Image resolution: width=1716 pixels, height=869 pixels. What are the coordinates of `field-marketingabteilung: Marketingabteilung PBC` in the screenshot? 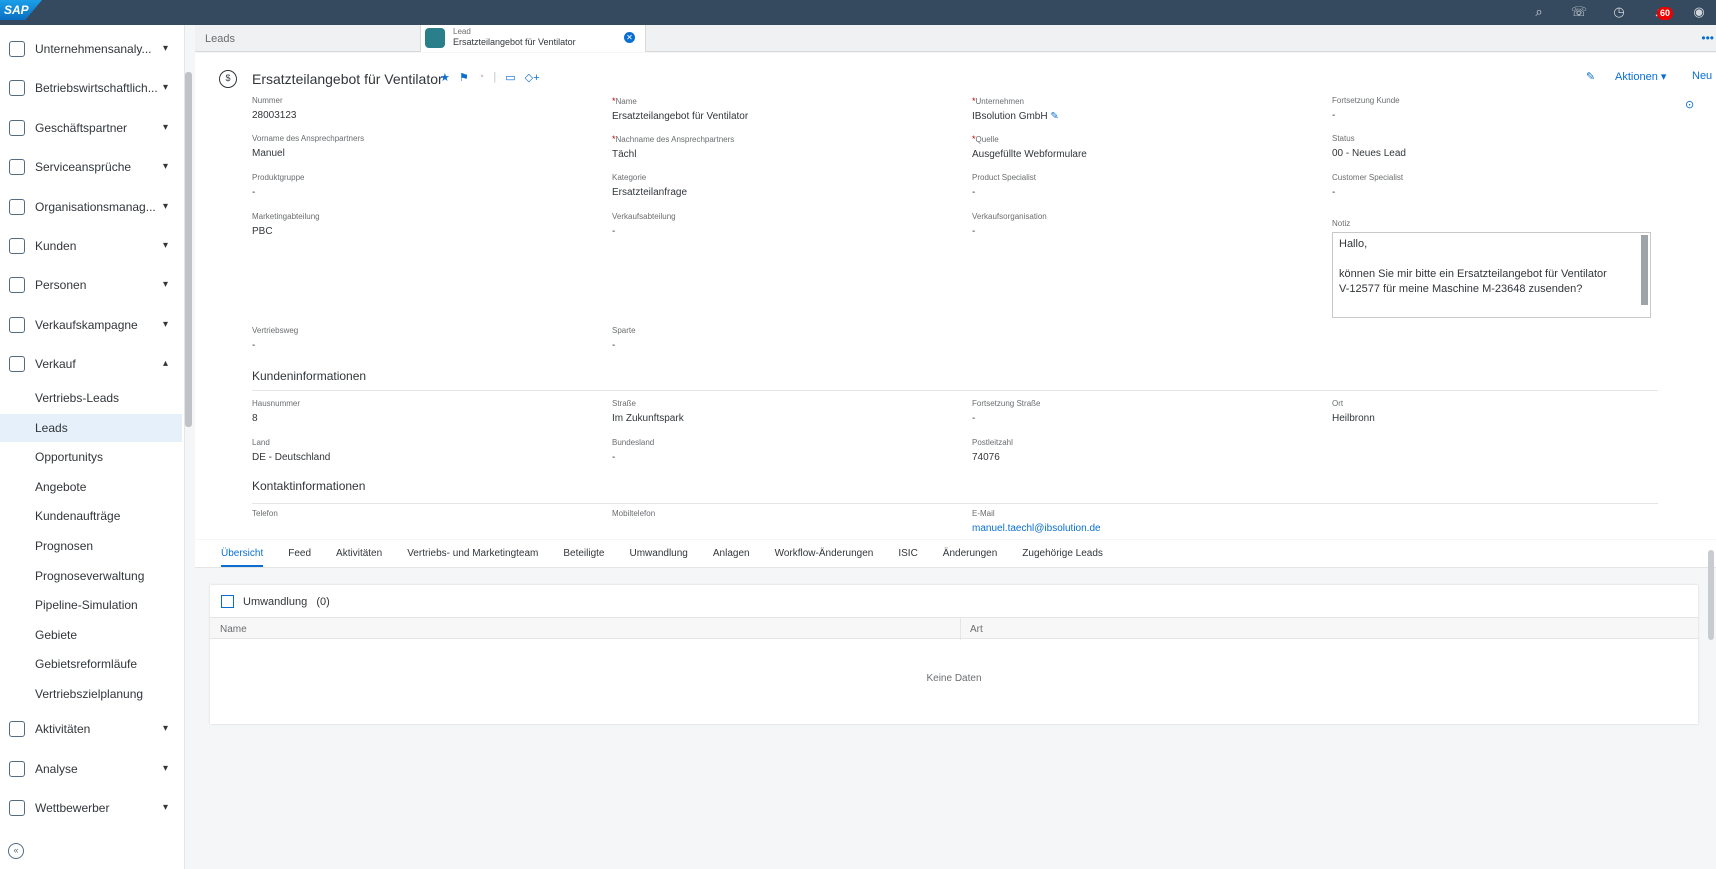 It's located at (286, 224).